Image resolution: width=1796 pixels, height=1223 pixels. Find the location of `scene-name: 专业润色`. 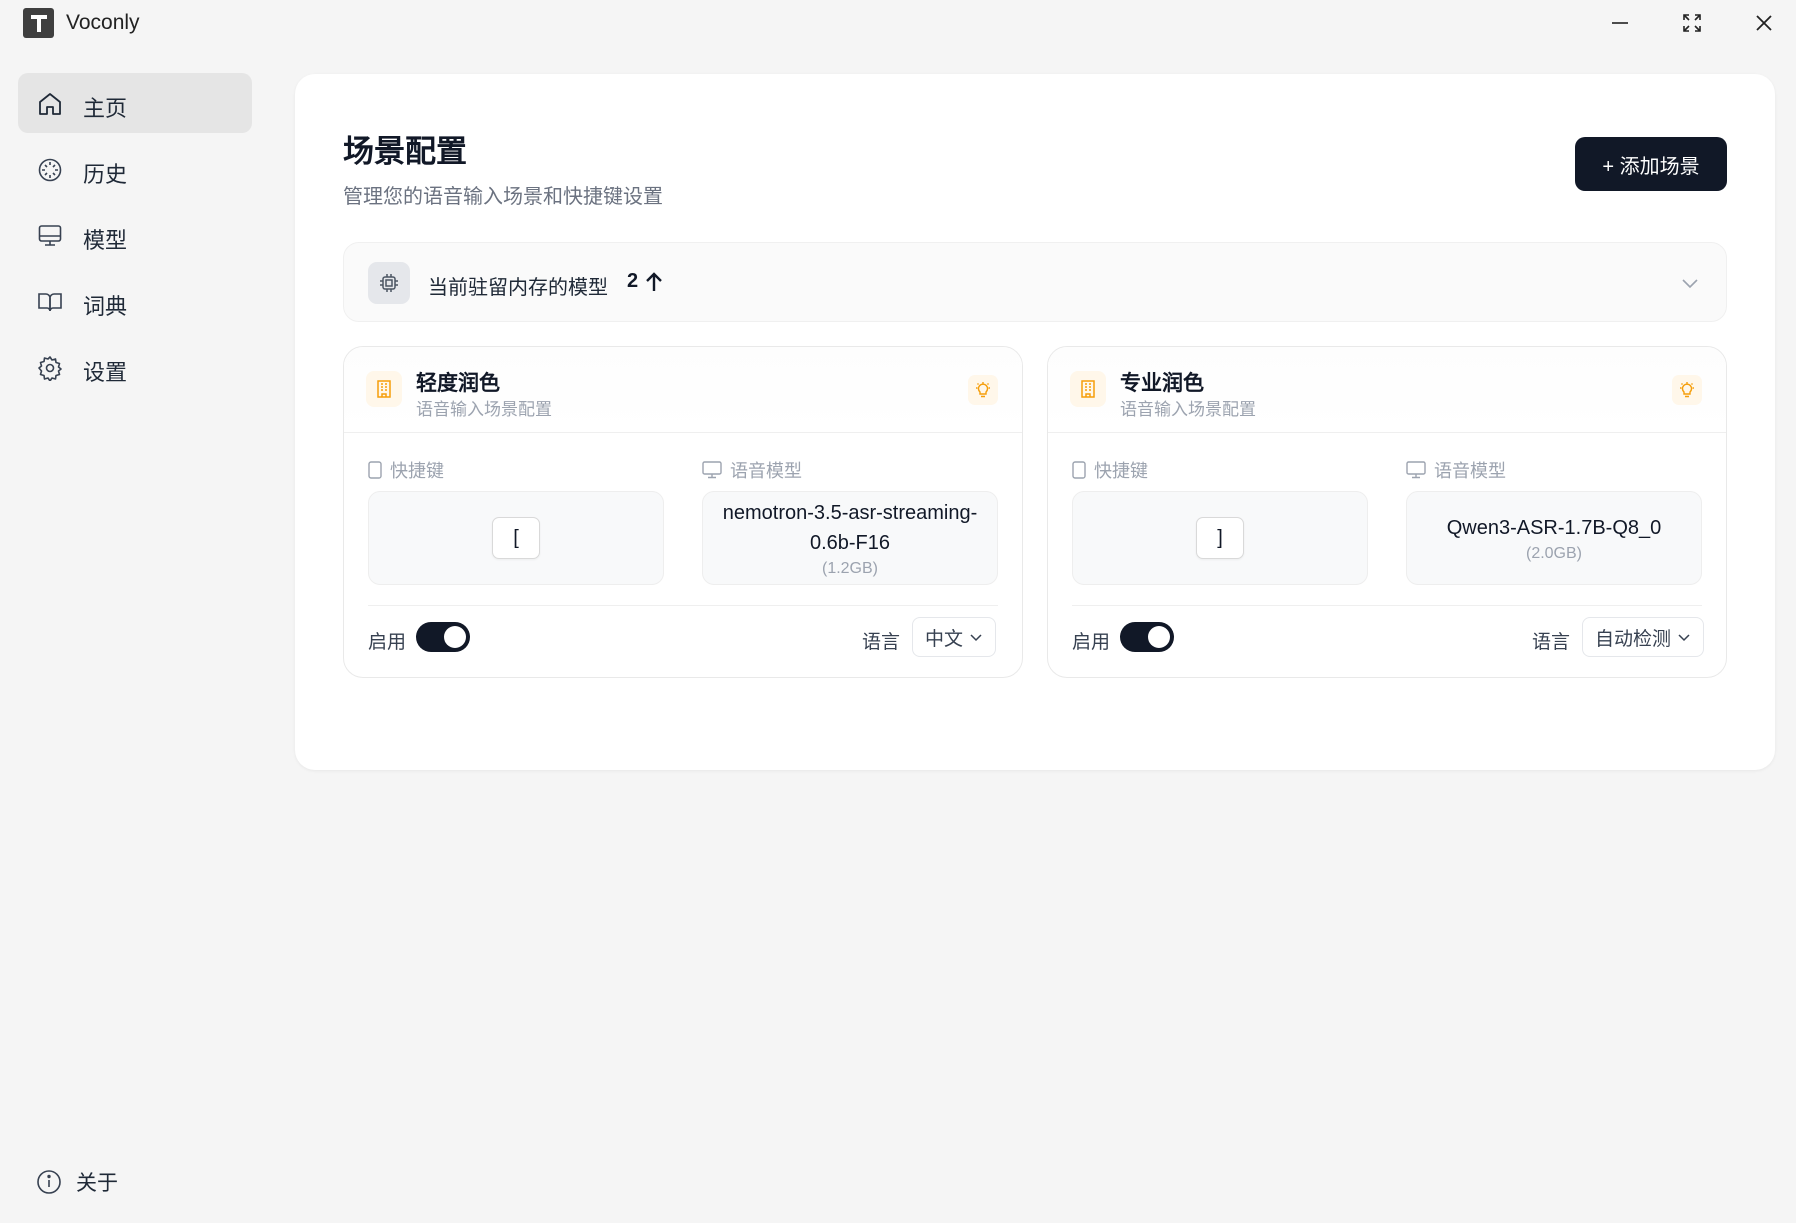

scene-name: 专业润色 is located at coordinates (1162, 383).